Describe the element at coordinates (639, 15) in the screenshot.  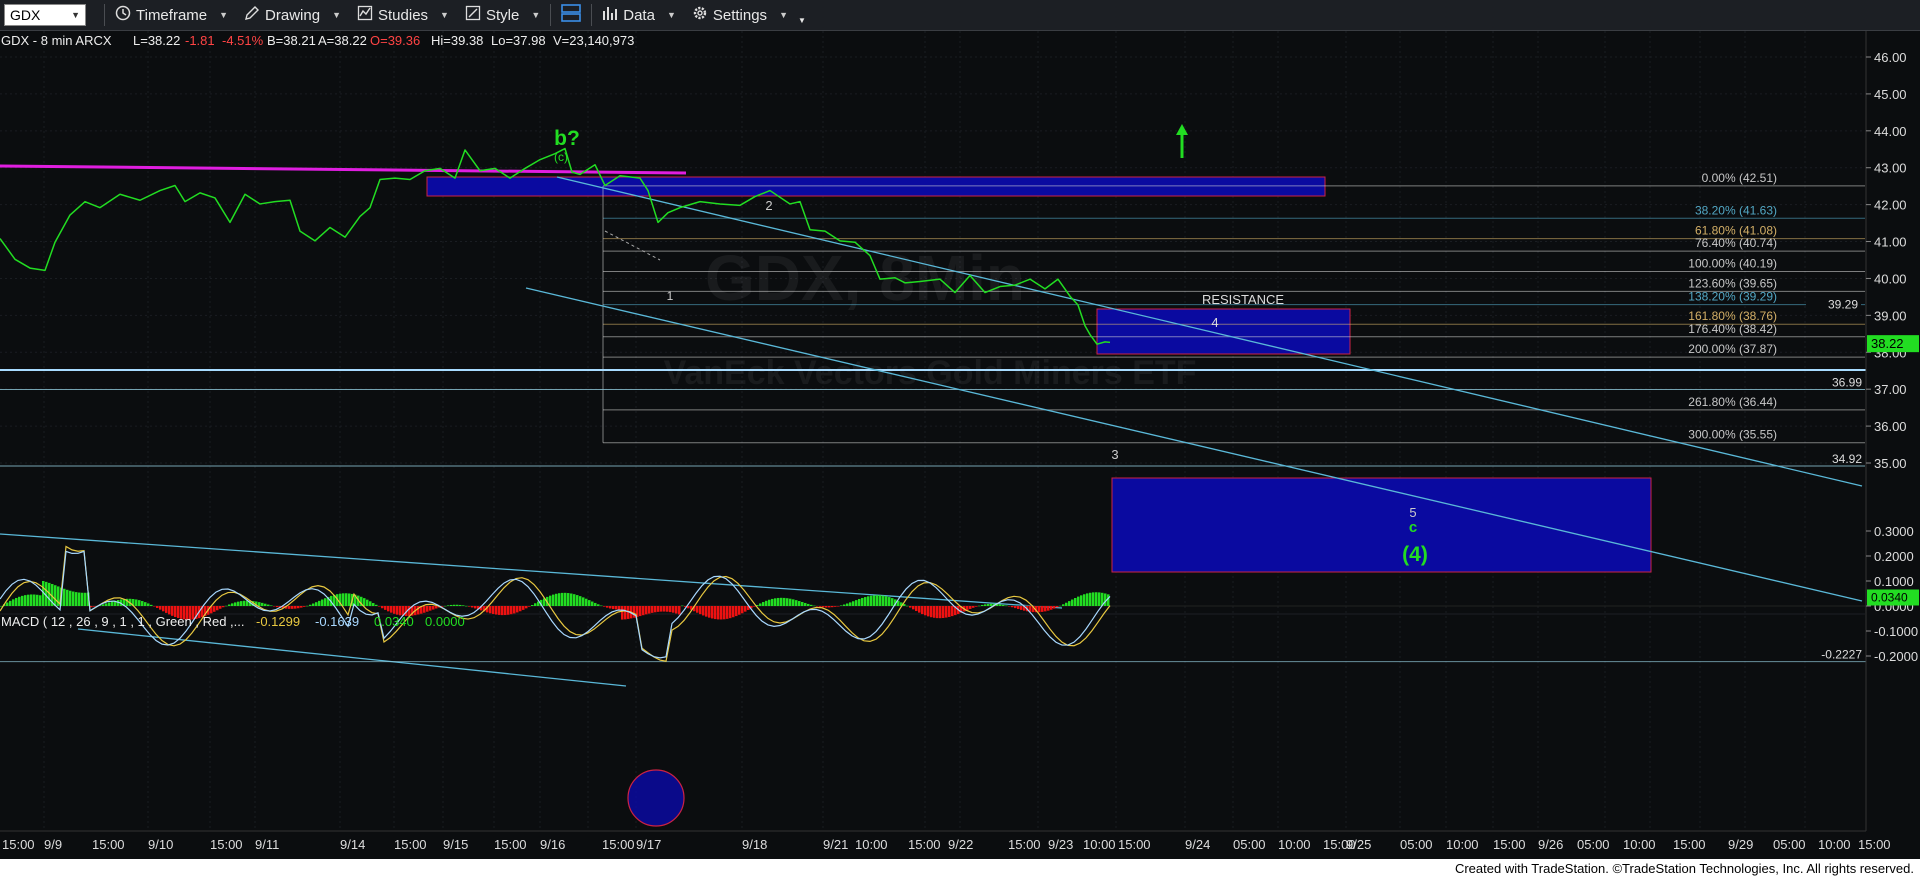
I see `data-menu: Data ▼` at that location.